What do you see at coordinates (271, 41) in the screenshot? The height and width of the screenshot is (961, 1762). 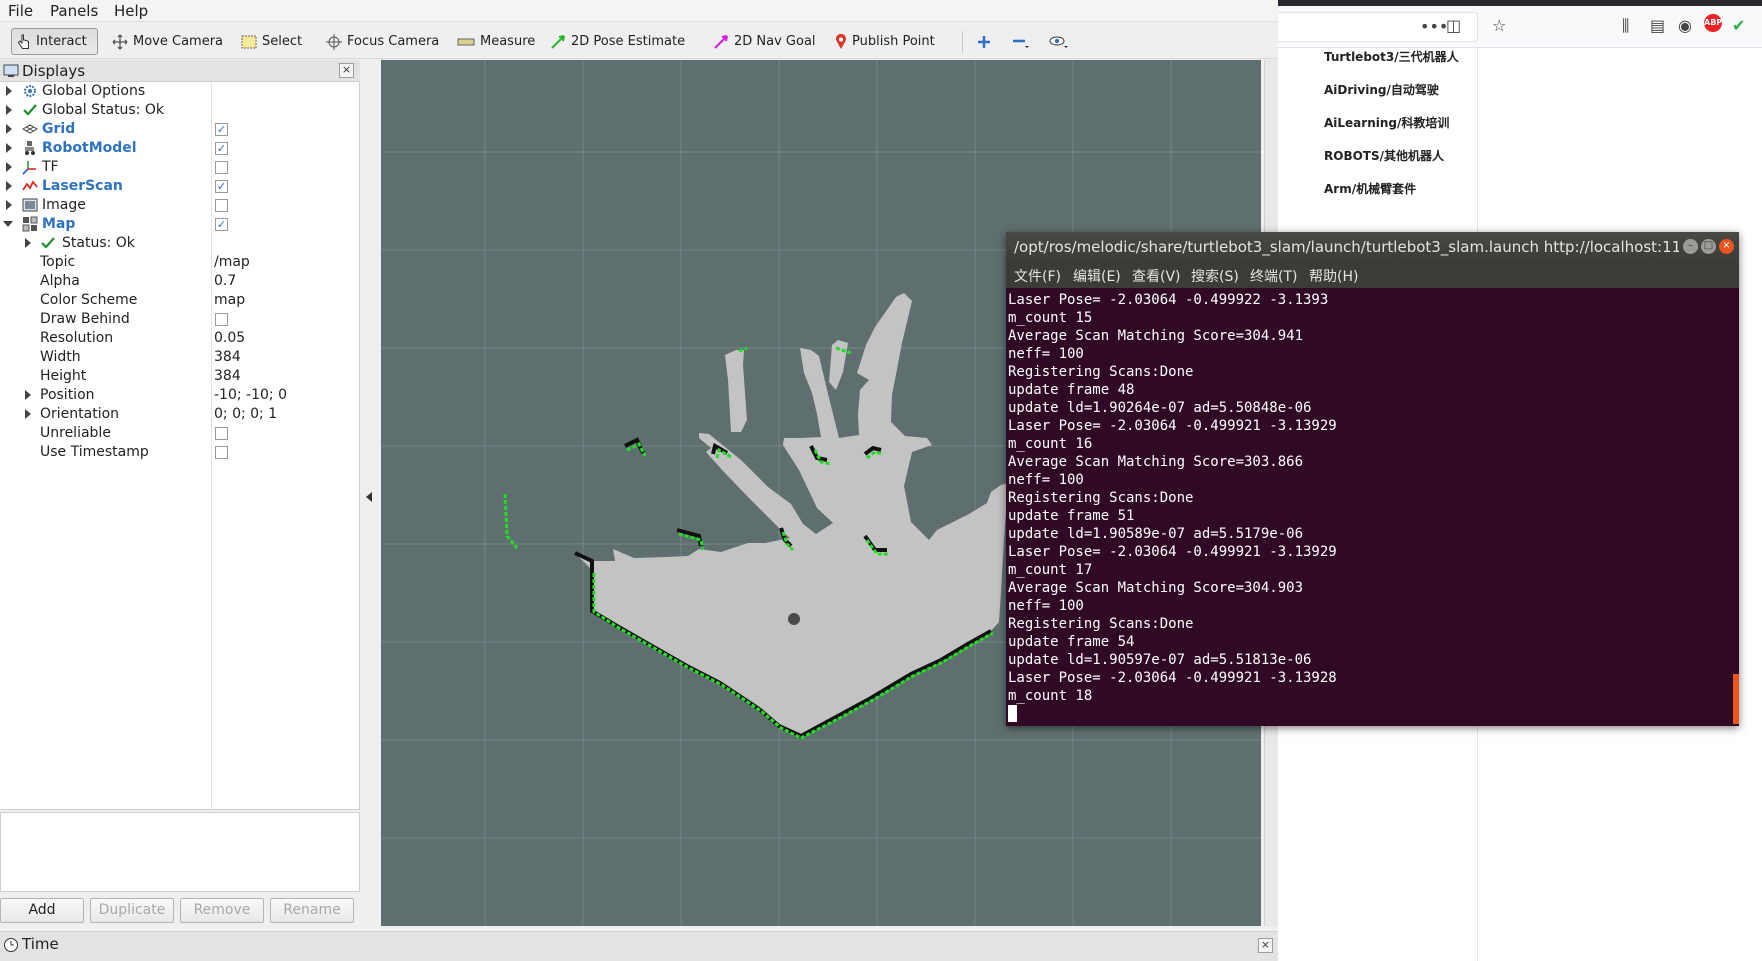 I see `select-tool-button: Select` at bounding box center [271, 41].